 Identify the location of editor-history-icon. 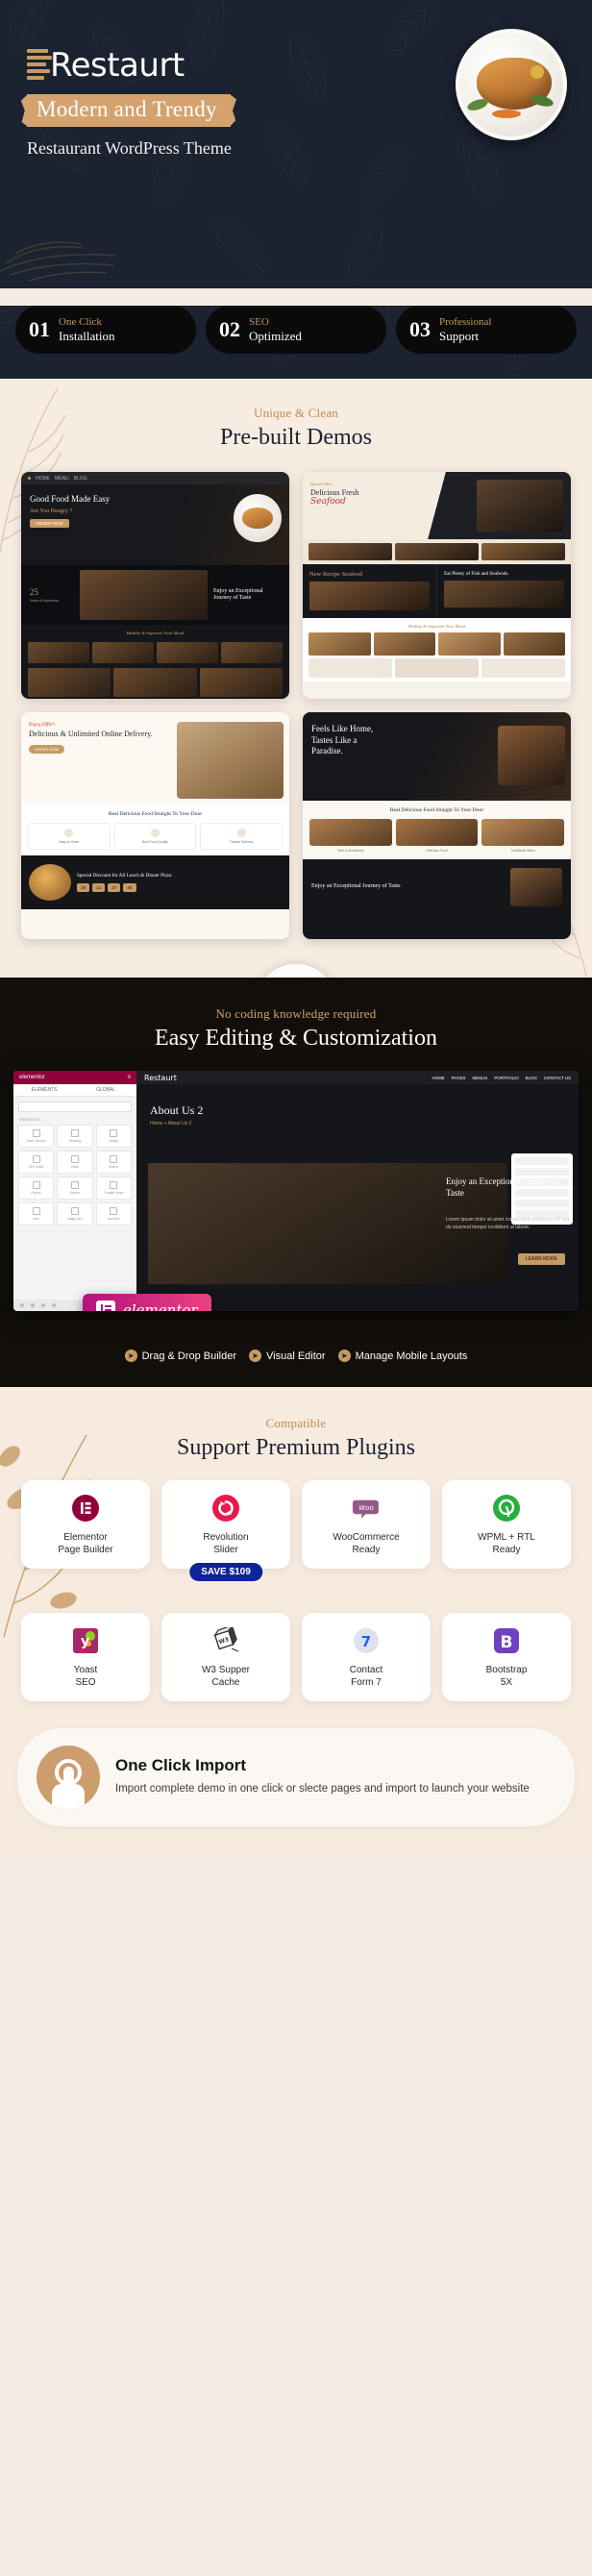
(33, 1306).